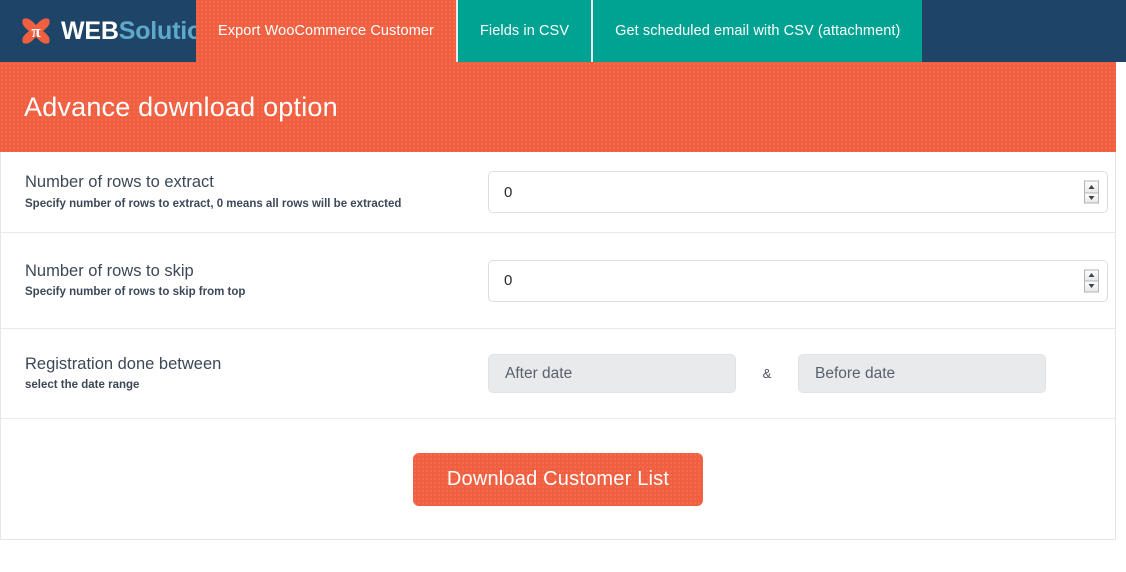 This screenshot has height=572, width=1126. I want to click on field-help-text: Specify number of rows to skip from top, so click(135, 292).